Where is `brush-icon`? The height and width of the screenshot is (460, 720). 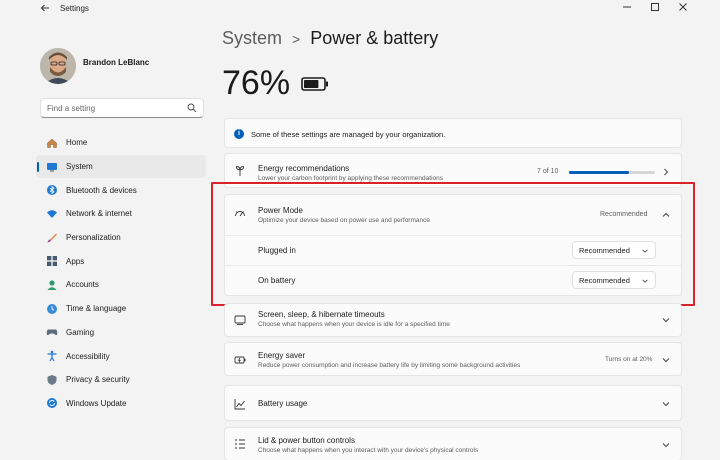
brush-icon is located at coordinates (52, 238).